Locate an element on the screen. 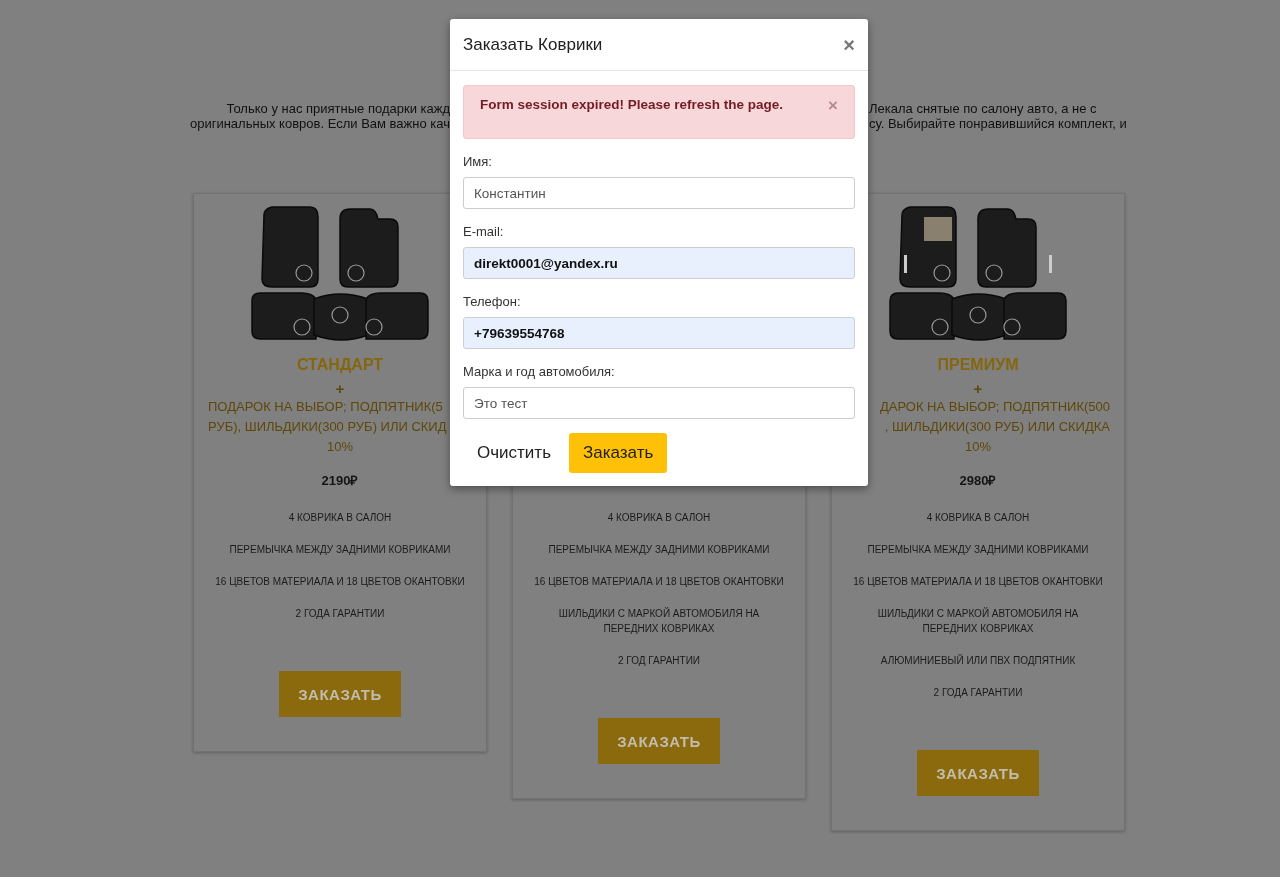 The width and height of the screenshot is (1280, 877). input-field: Константин is located at coordinates (659, 193).